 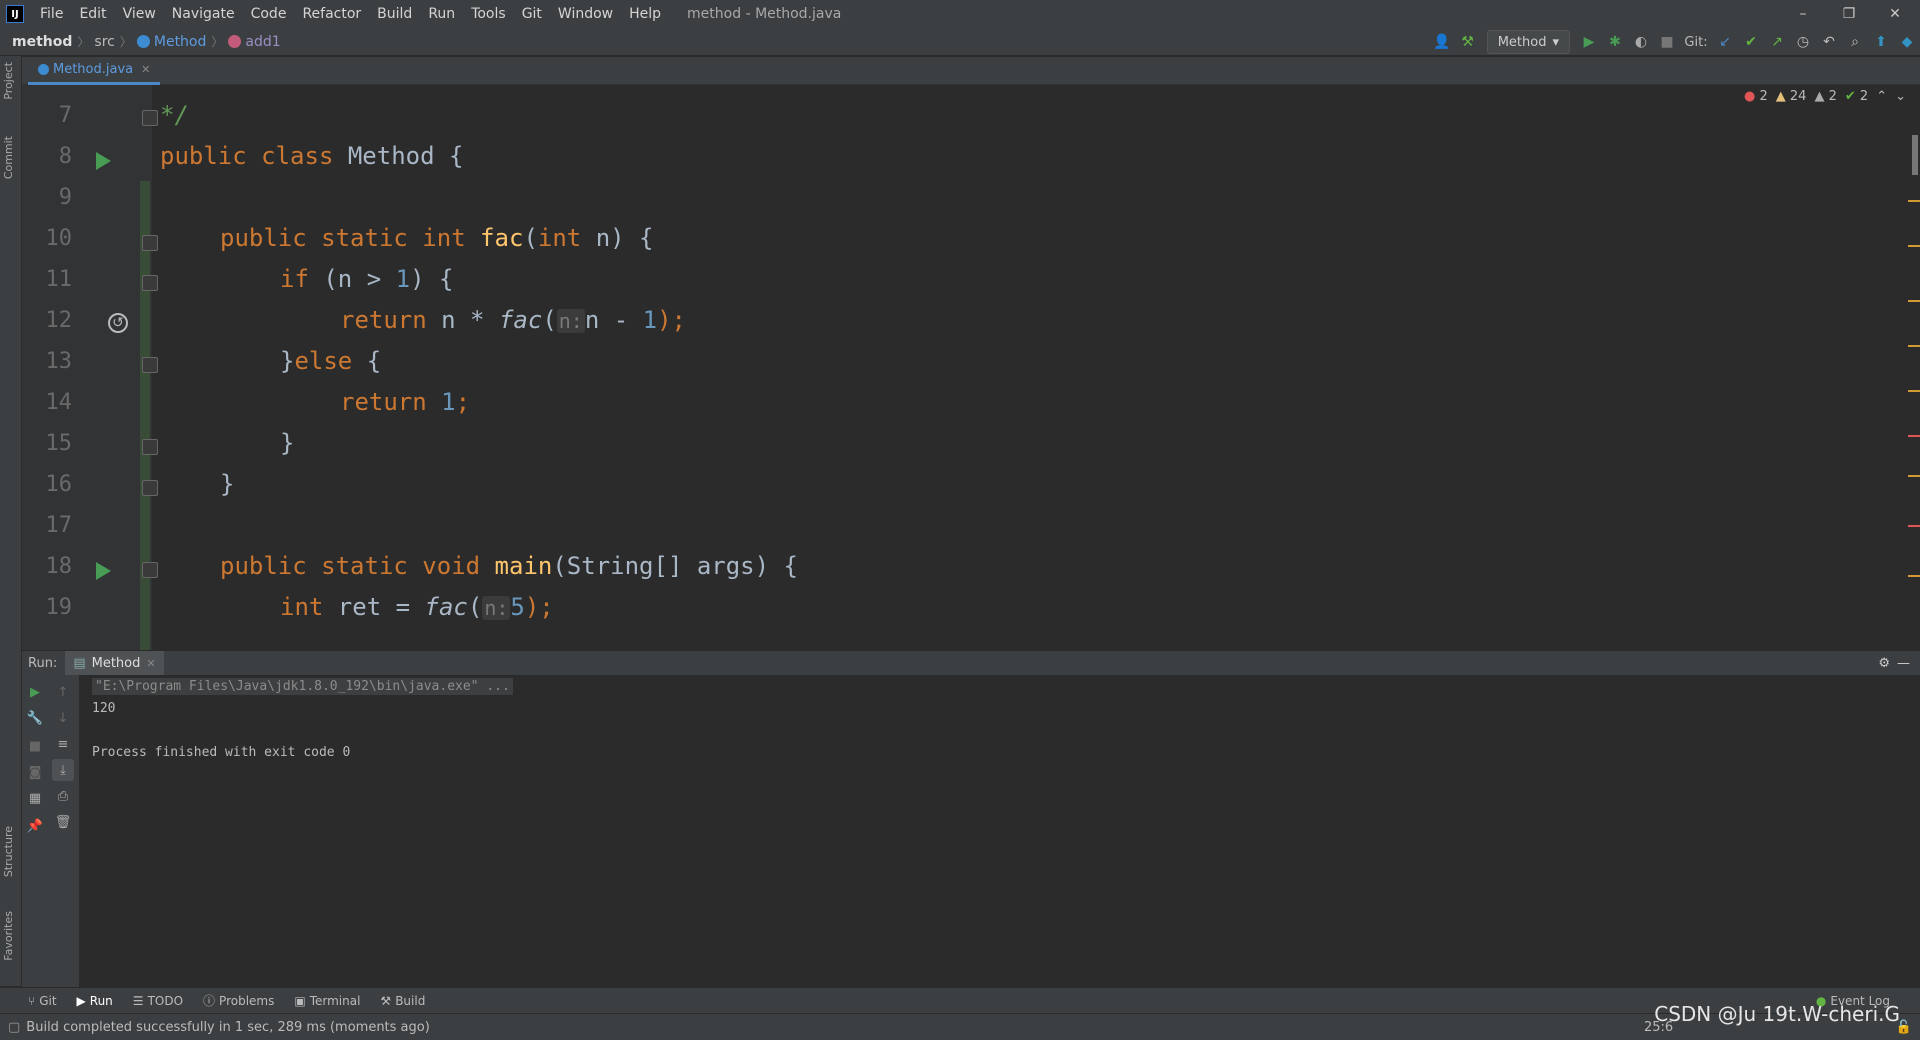 I want to click on menu-tools: Tools, so click(x=488, y=14).